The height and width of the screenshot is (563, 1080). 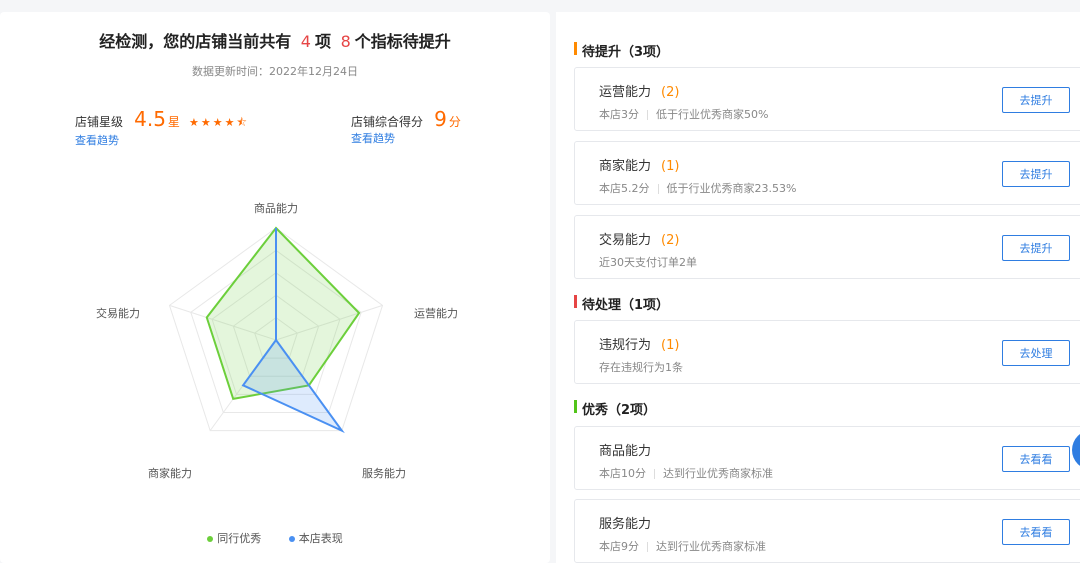 I want to click on item-detail: 近30天支付订单2单, so click(x=648, y=262).